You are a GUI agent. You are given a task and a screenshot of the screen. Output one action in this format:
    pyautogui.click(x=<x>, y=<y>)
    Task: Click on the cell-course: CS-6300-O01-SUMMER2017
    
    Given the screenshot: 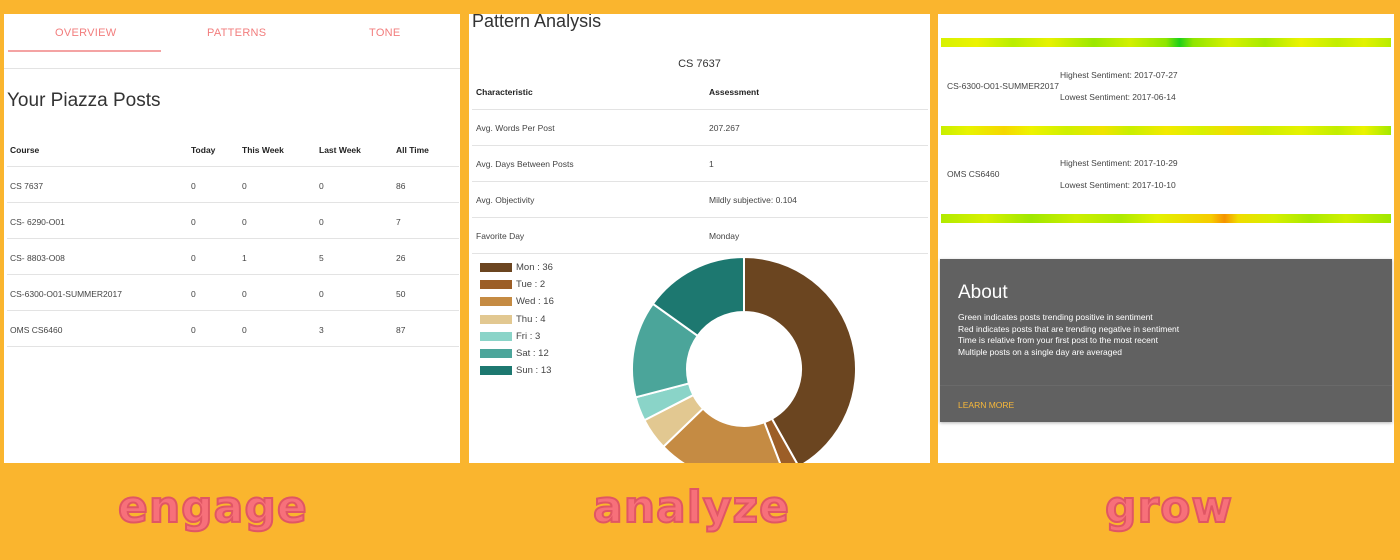 What is the action you would take?
    pyautogui.click(x=66, y=294)
    